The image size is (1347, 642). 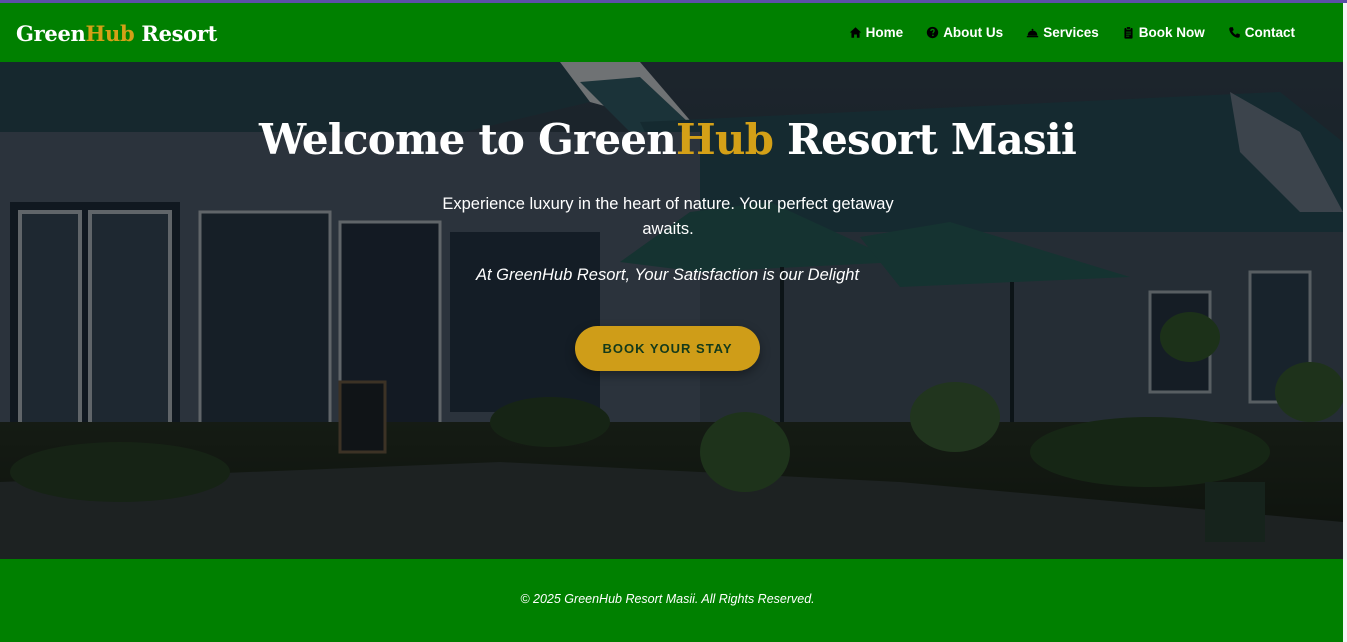 What do you see at coordinates (1128, 32) in the screenshot?
I see `clipboard-icon` at bounding box center [1128, 32].